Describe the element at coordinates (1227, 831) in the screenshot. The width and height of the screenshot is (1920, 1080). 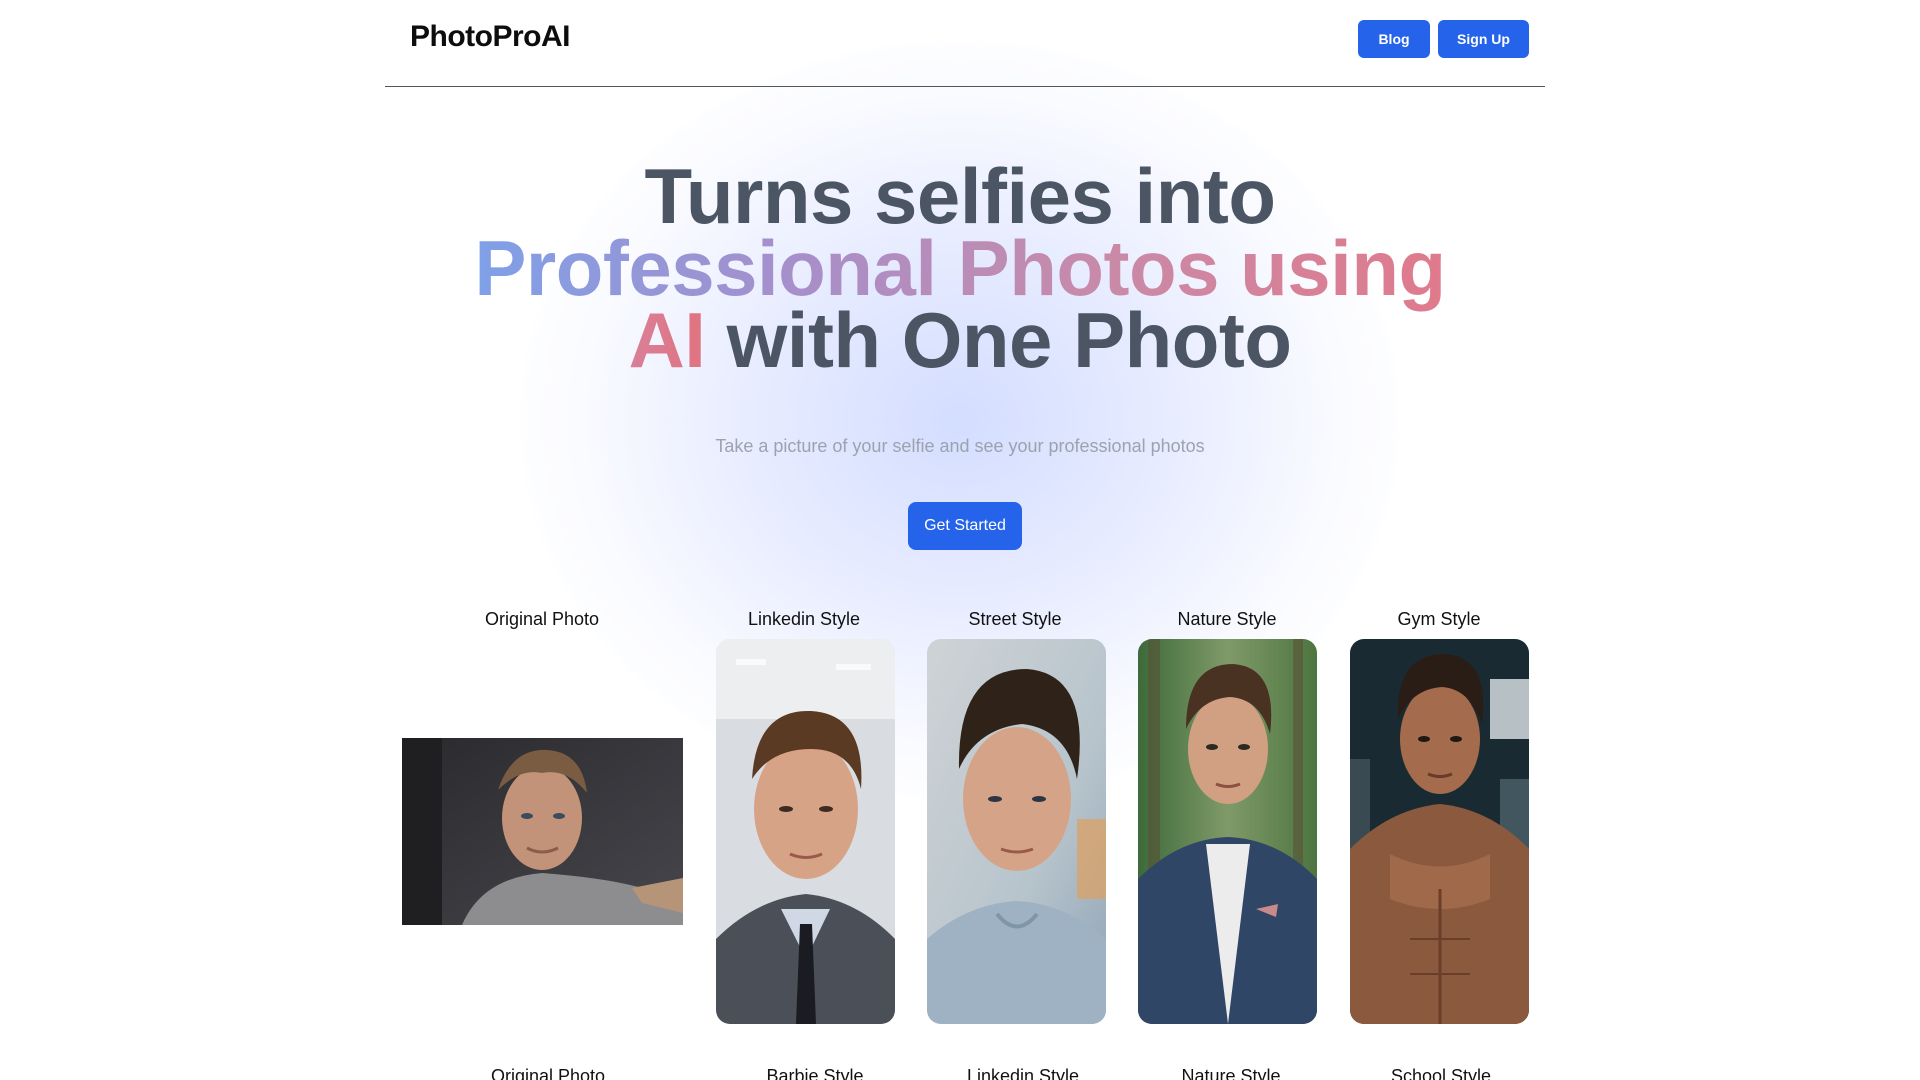
I see `nature-style-photo` at that location.